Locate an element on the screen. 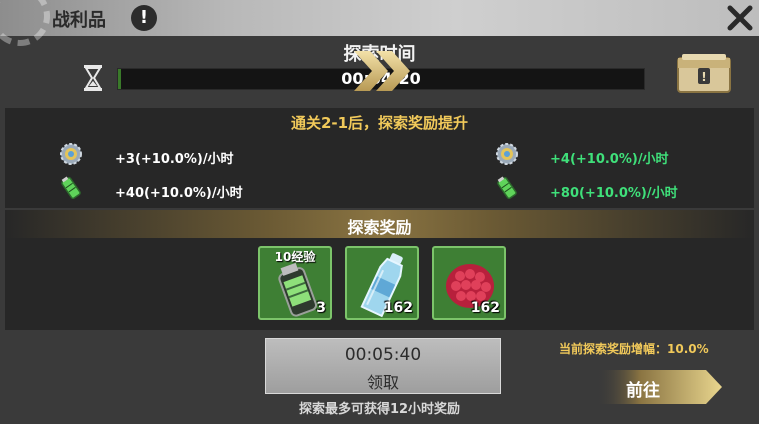 Image resolution: width=759 pixels, height=424 pixels. goto-button: 前往 is located at coordinates (660, 387).